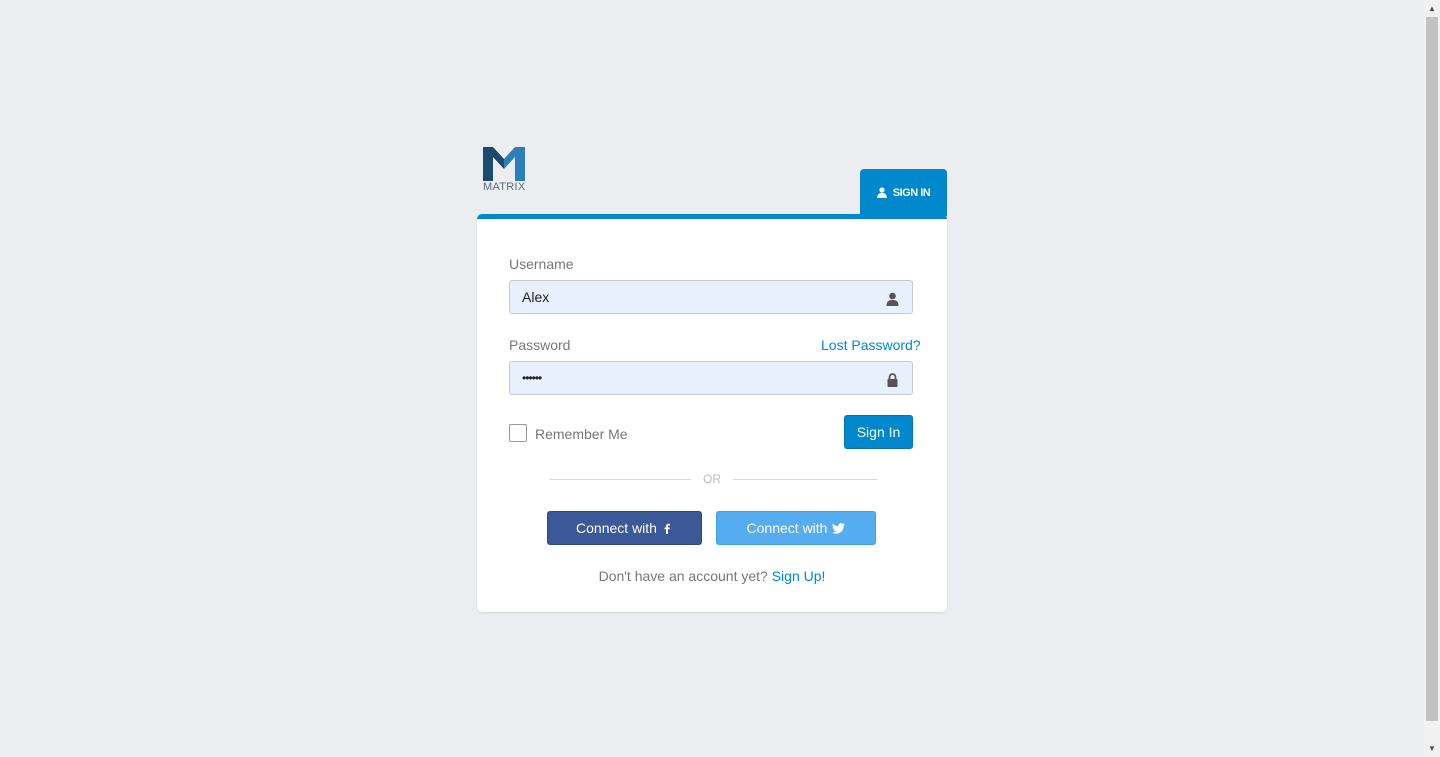  I want to click on username-label: Username, so click(541, 264).